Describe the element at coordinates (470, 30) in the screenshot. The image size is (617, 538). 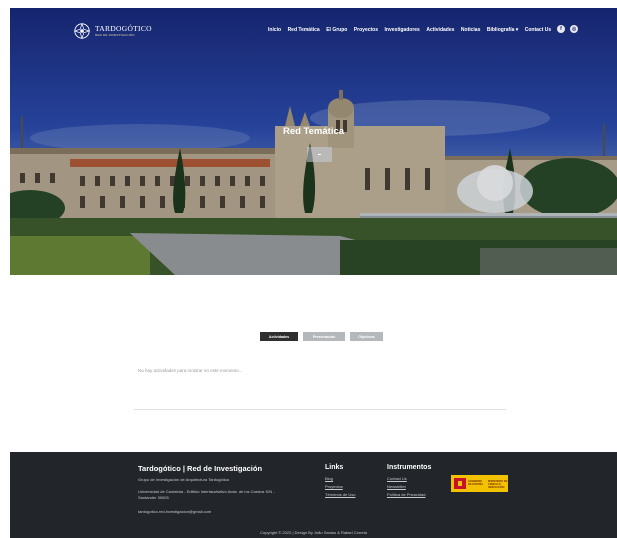
I see `nav-noticias: Noticias` at that location.